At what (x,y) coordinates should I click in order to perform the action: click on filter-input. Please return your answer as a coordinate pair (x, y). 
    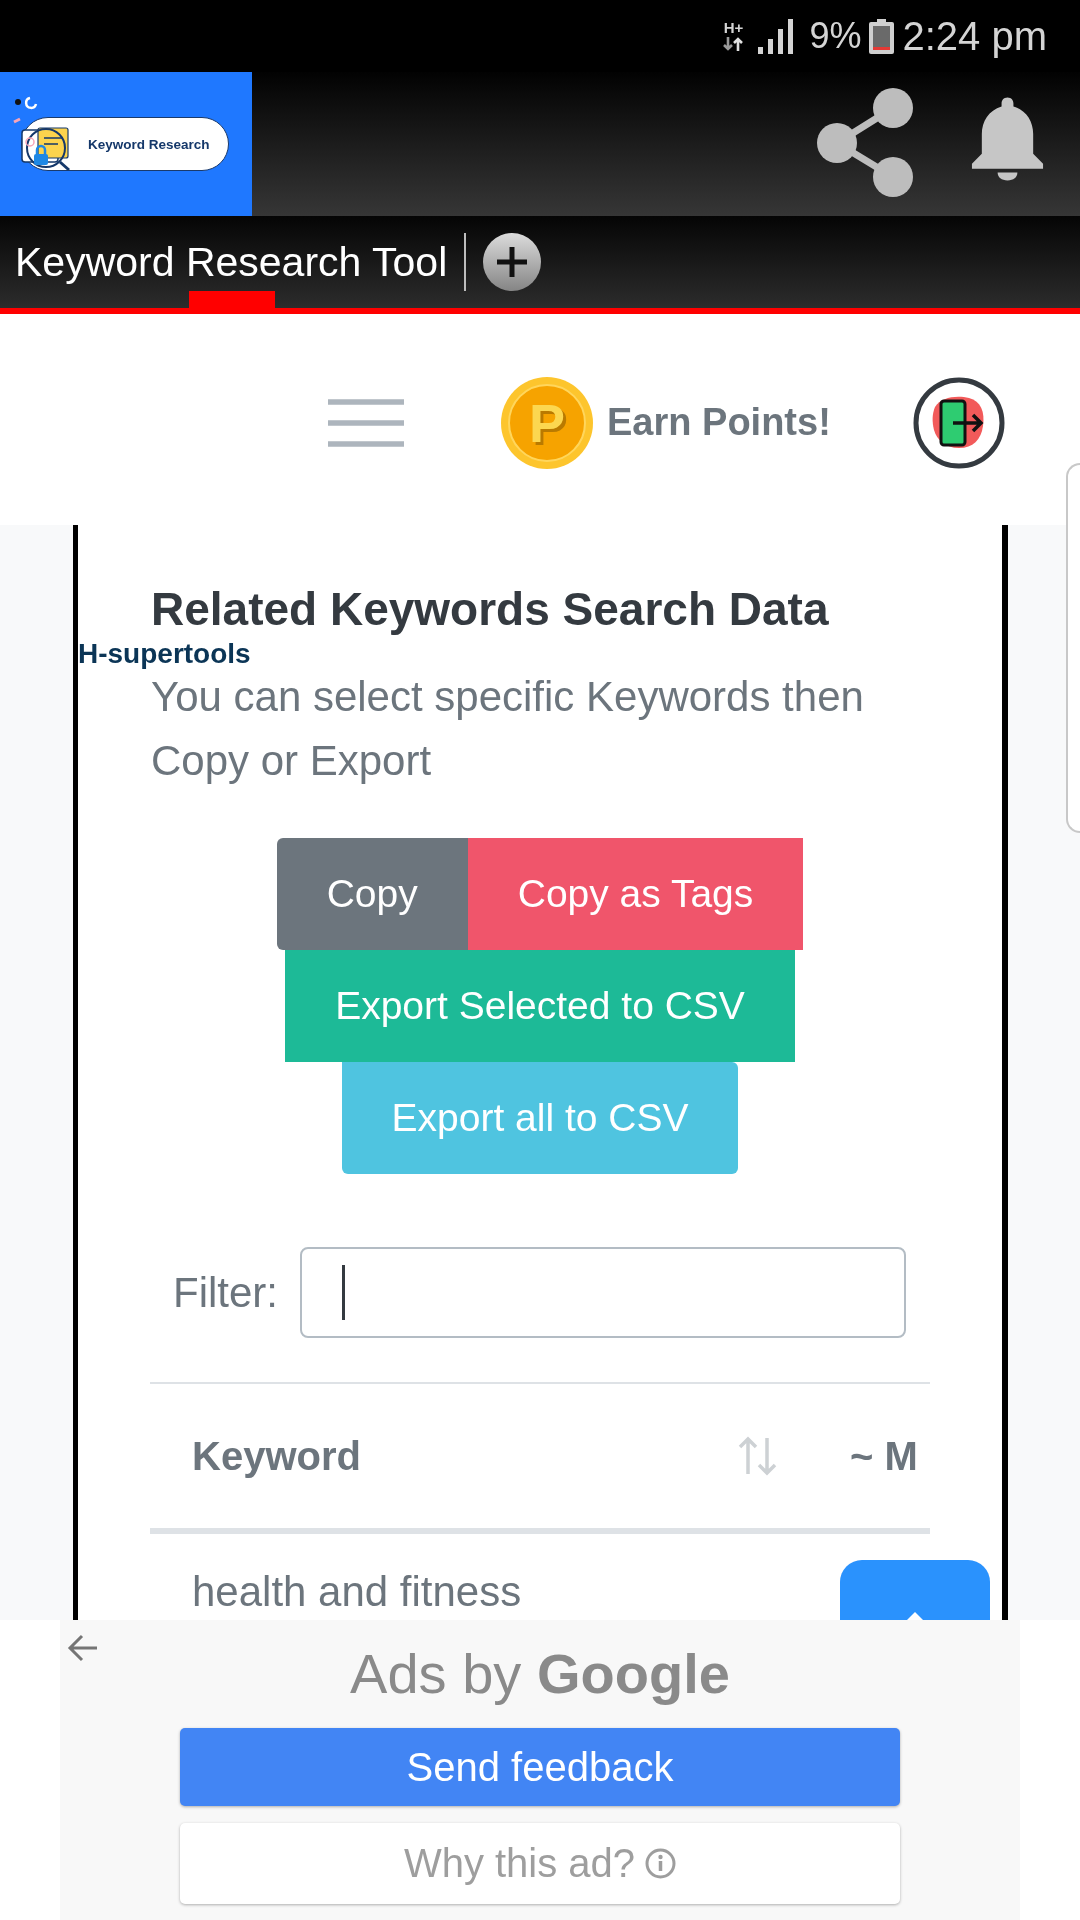
    Looking at the image, I should click on (603, 1292).